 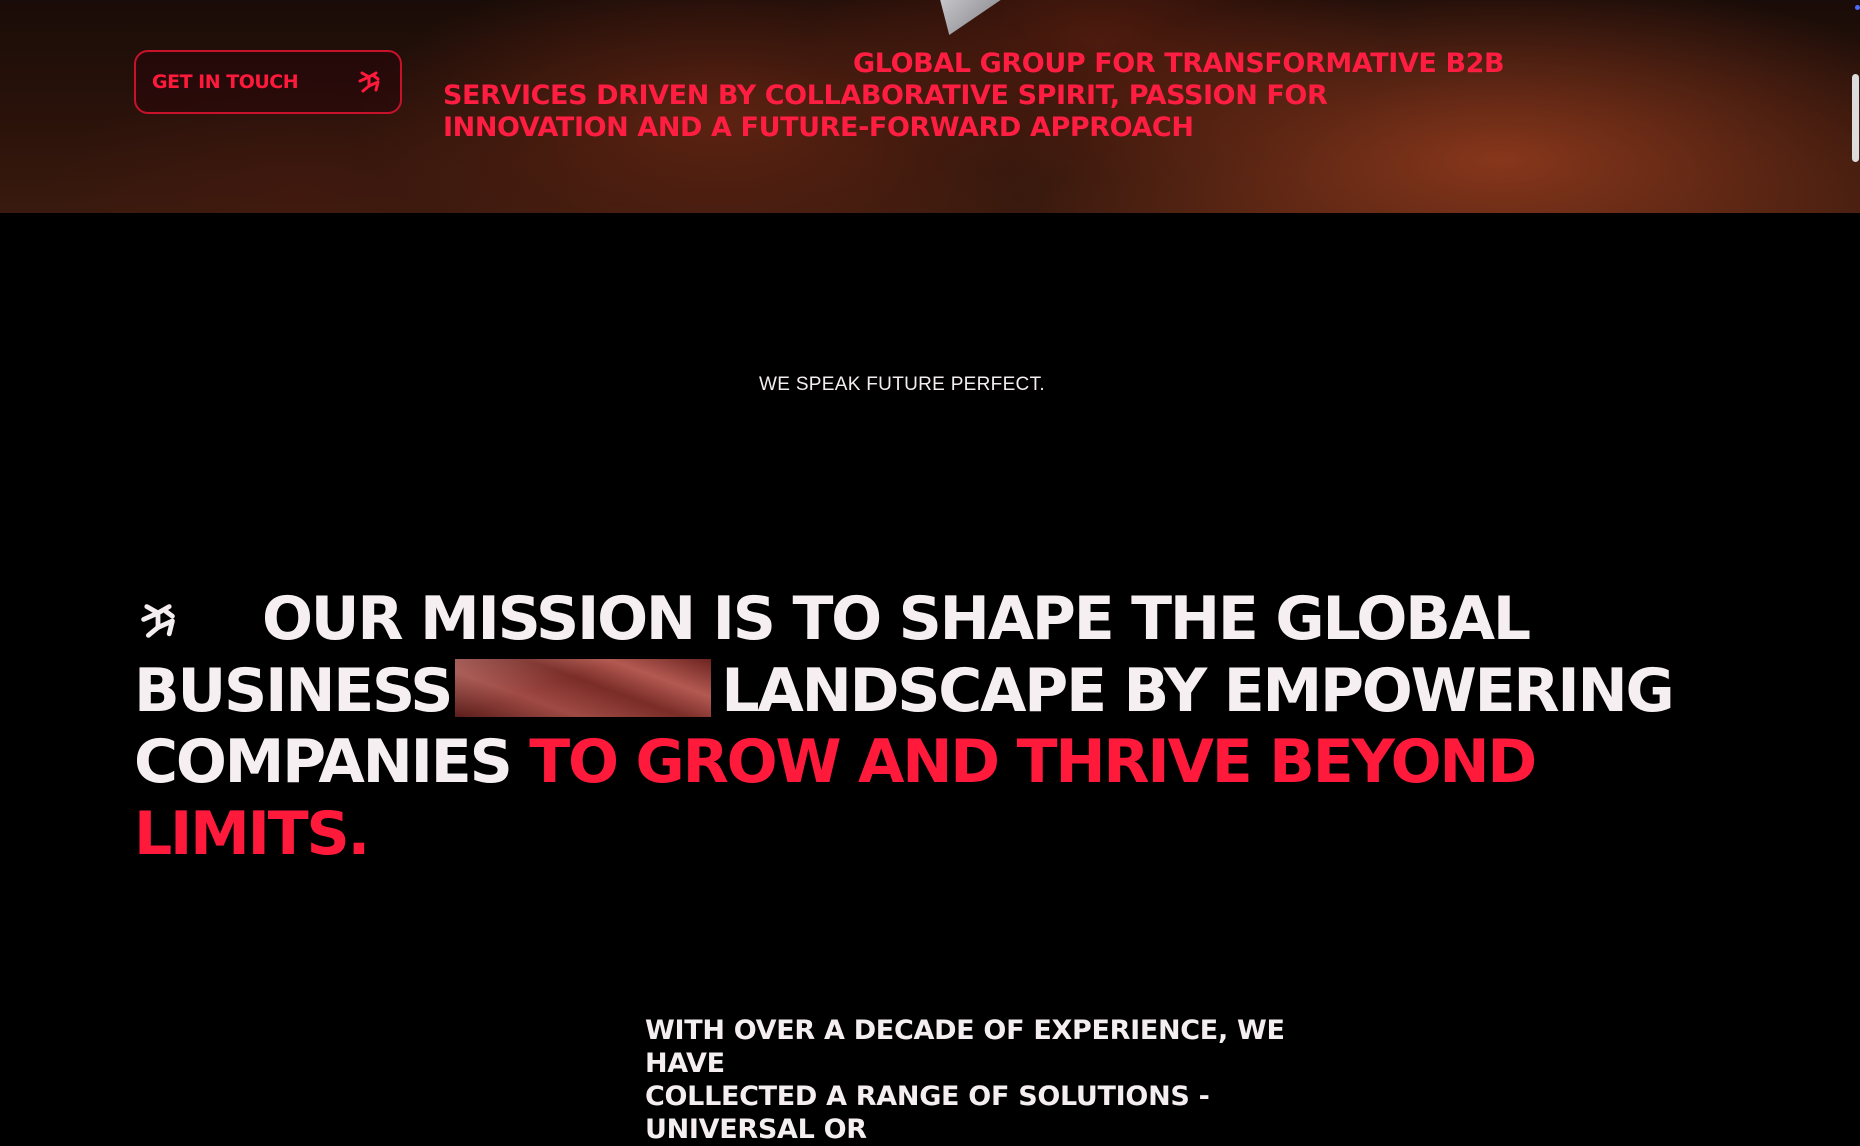 I want to click on brand-mark-icon, so click(x=369, y=82).